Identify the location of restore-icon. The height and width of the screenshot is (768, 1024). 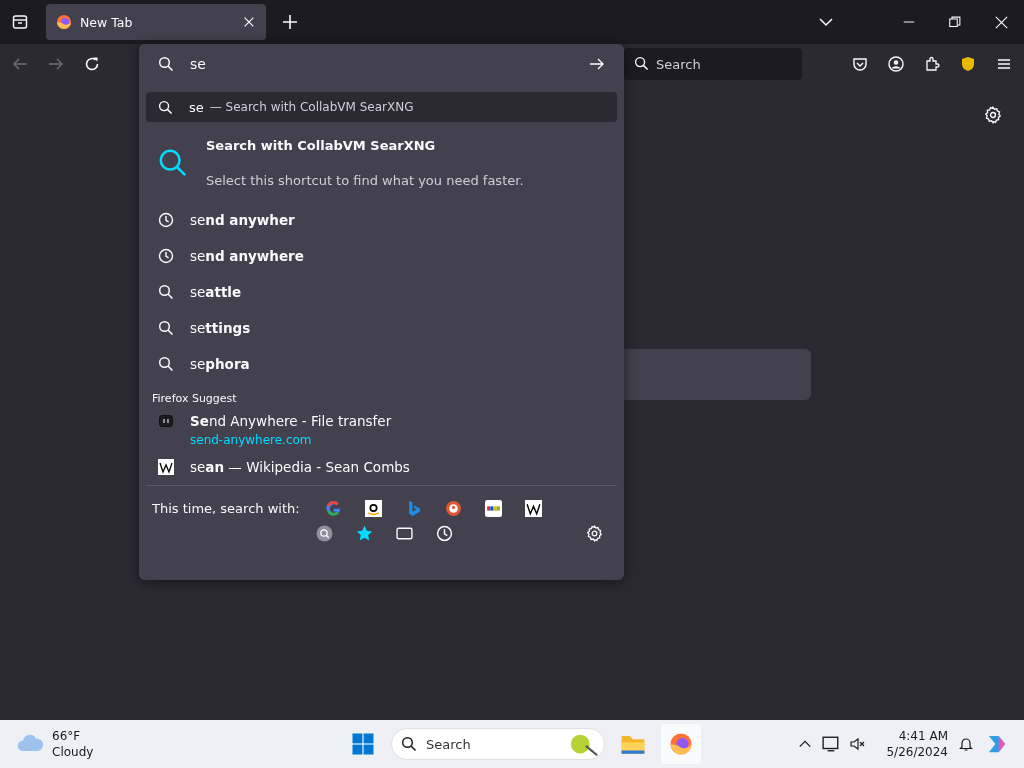
(955, 22).